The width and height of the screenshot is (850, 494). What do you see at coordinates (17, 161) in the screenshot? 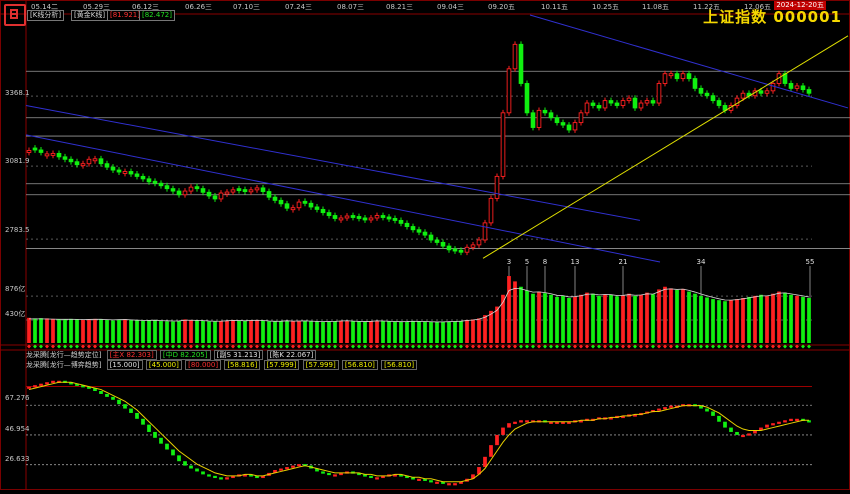
I see `price-y-tick: 3081.9` at bounding box center [17, 161].